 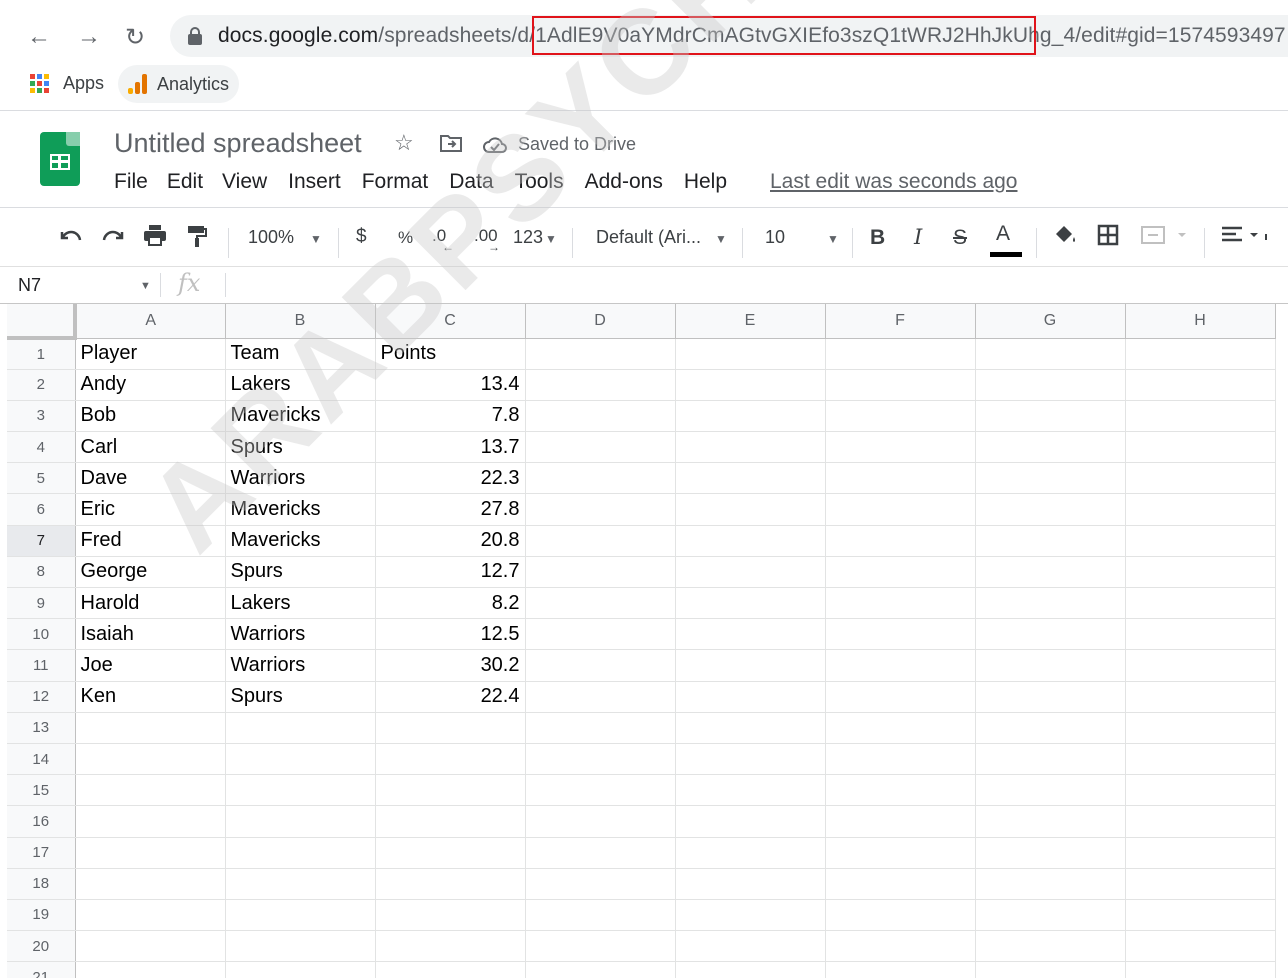 What do you see at coordinates (918, 237) in the screenshot?
I see `italic-button: I` at bounding box center [918, 237].